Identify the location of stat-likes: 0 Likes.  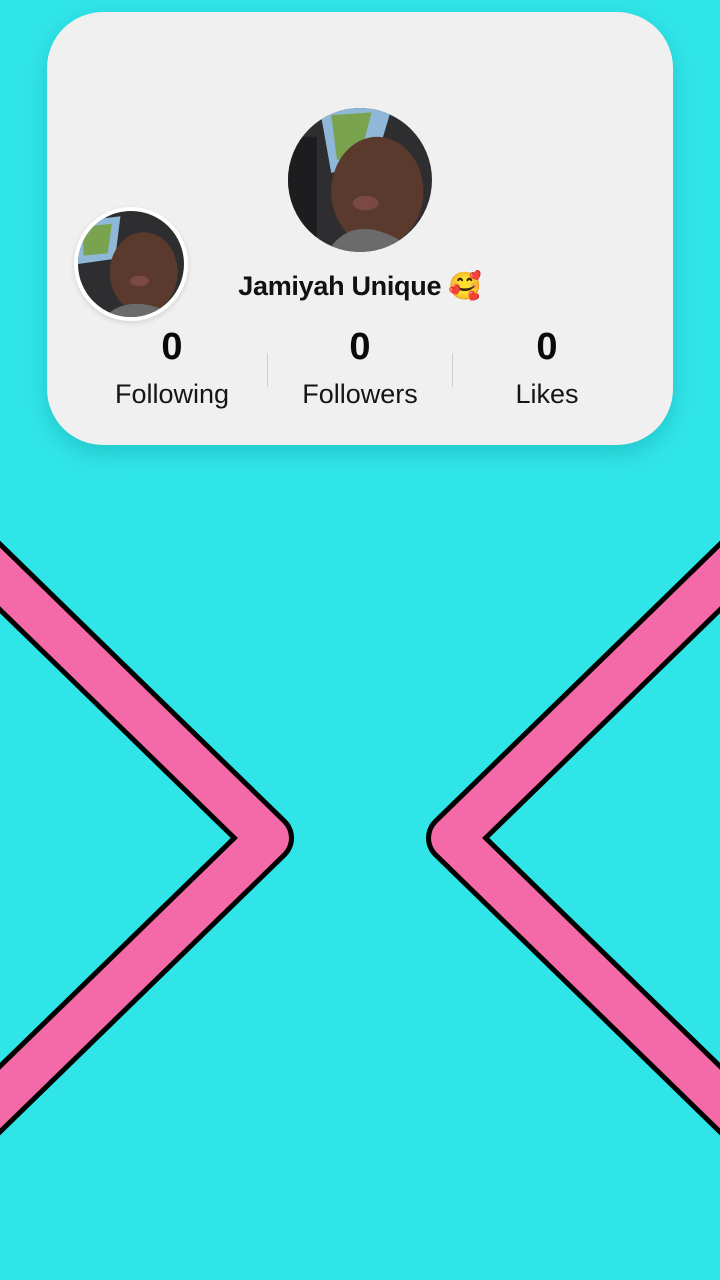
(547, 368).